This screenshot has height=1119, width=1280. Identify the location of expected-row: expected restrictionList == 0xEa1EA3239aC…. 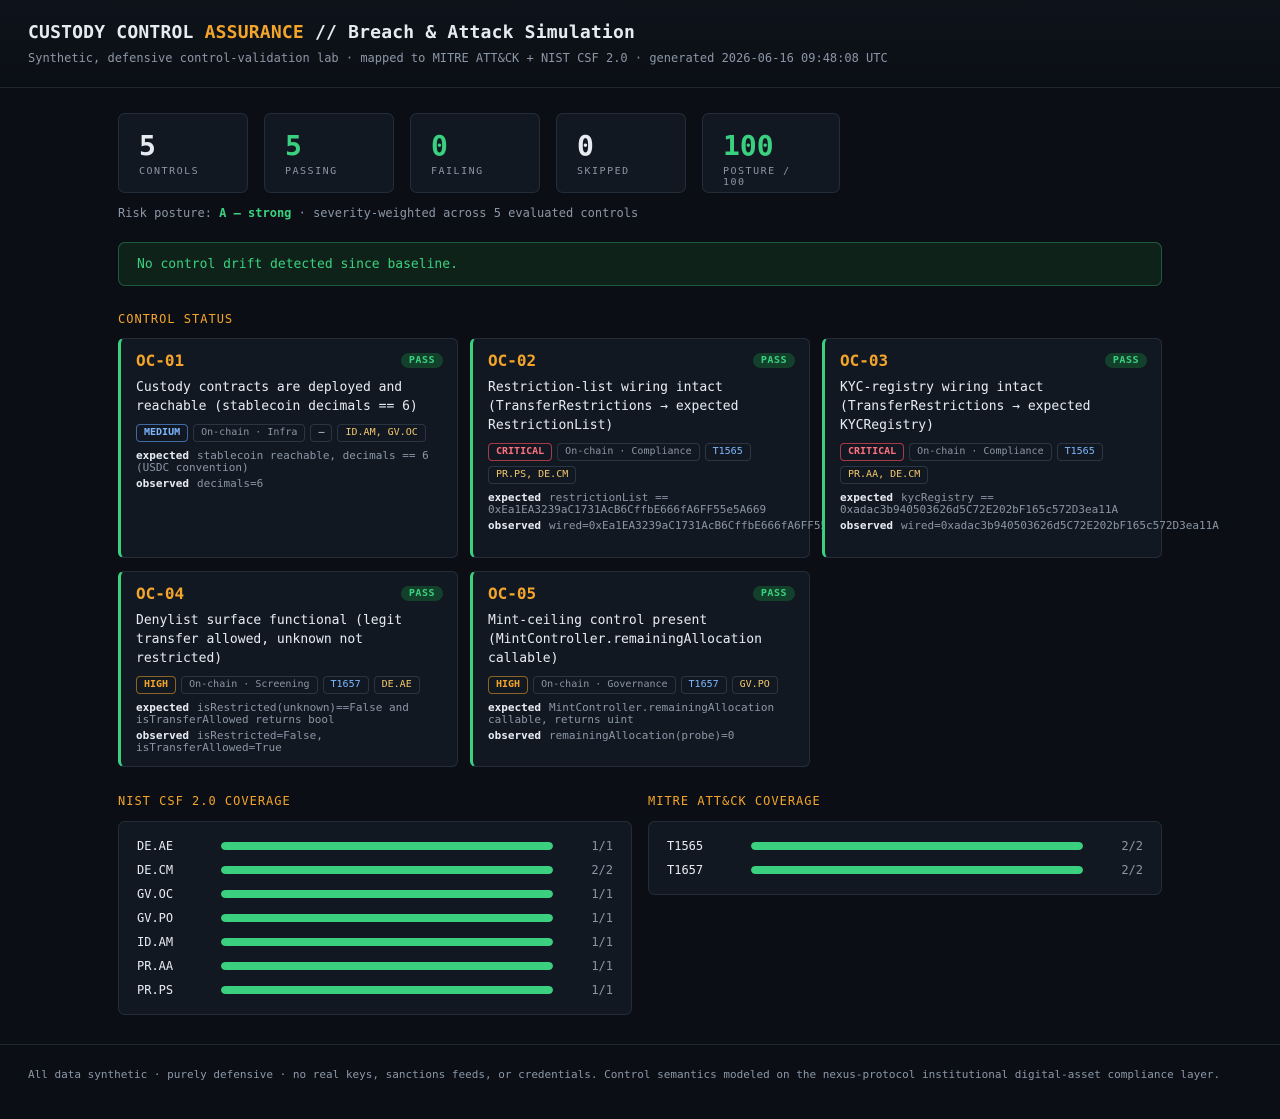
(641, 504).